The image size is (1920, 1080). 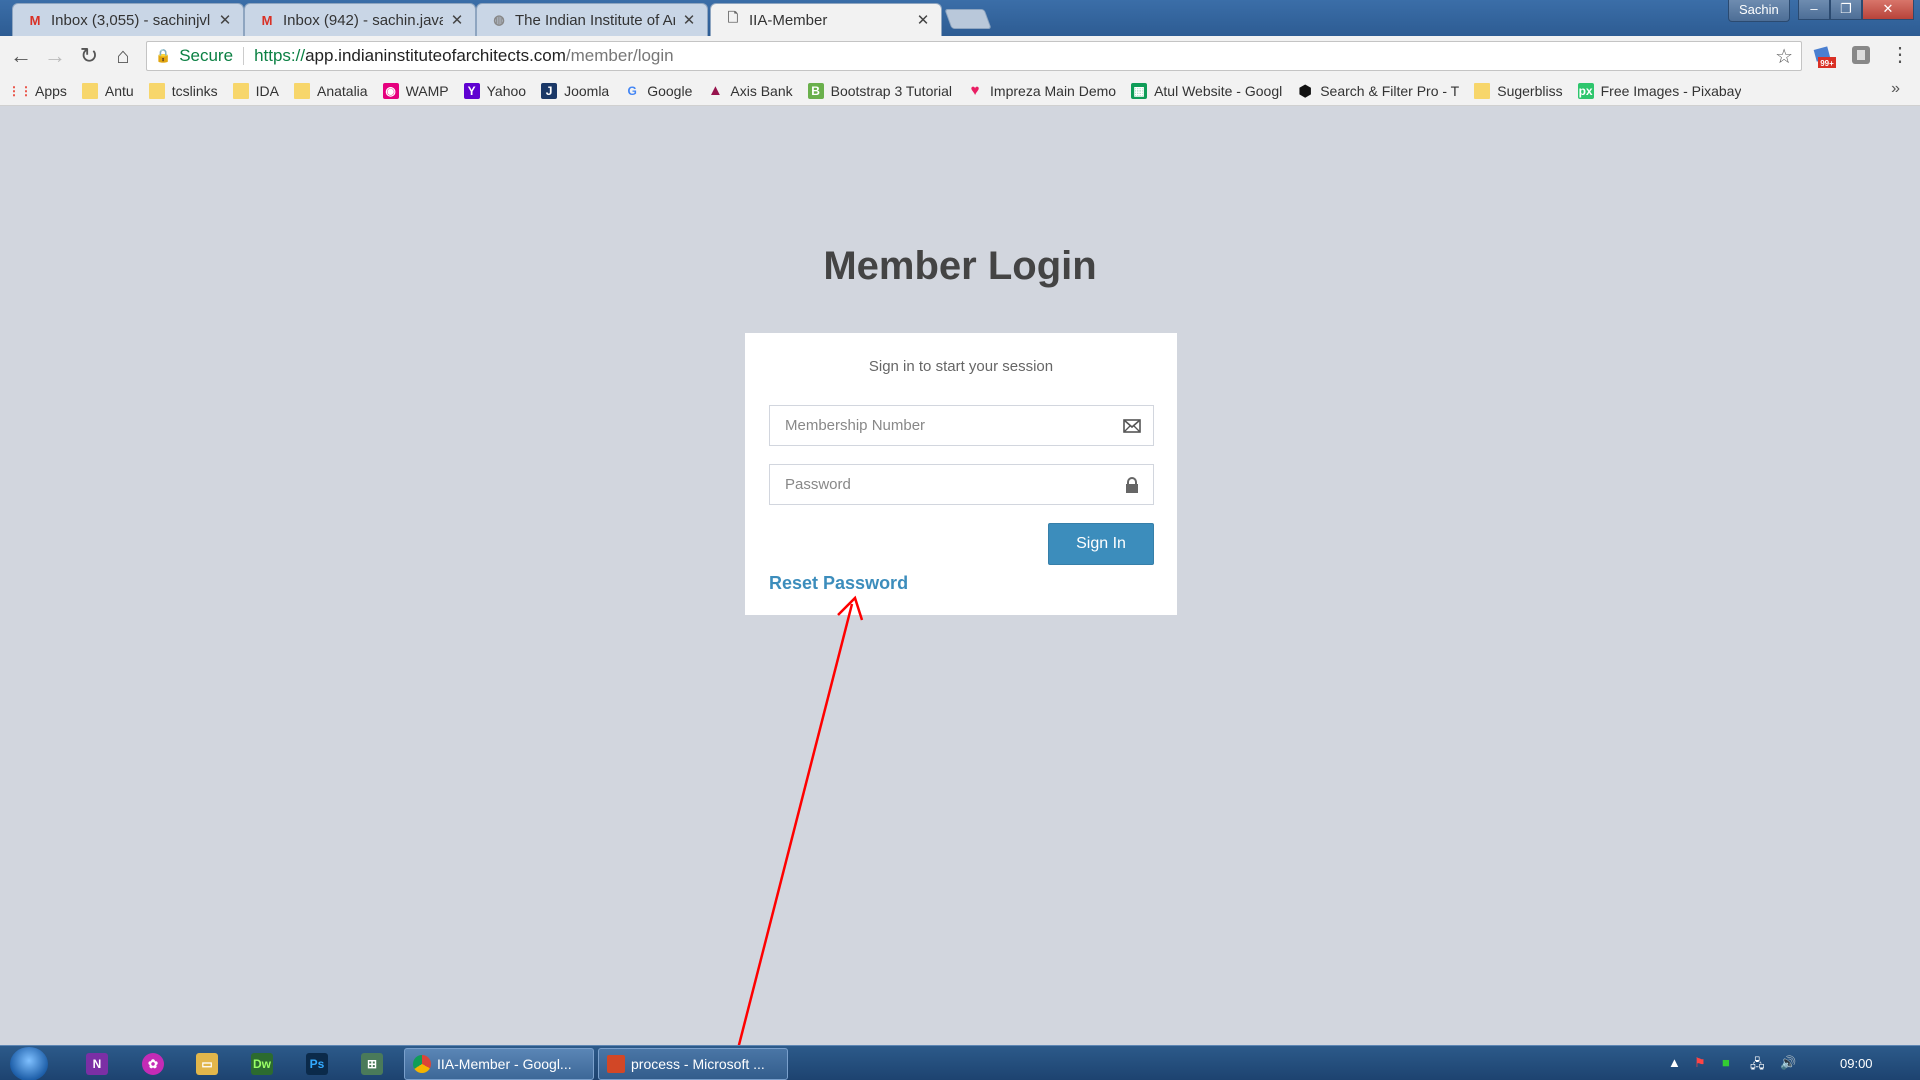 What do you see at coordinates (1862, 56) in the screenshot?
I see `extension-puzzle-icon` at bounding box center [1862, 56].